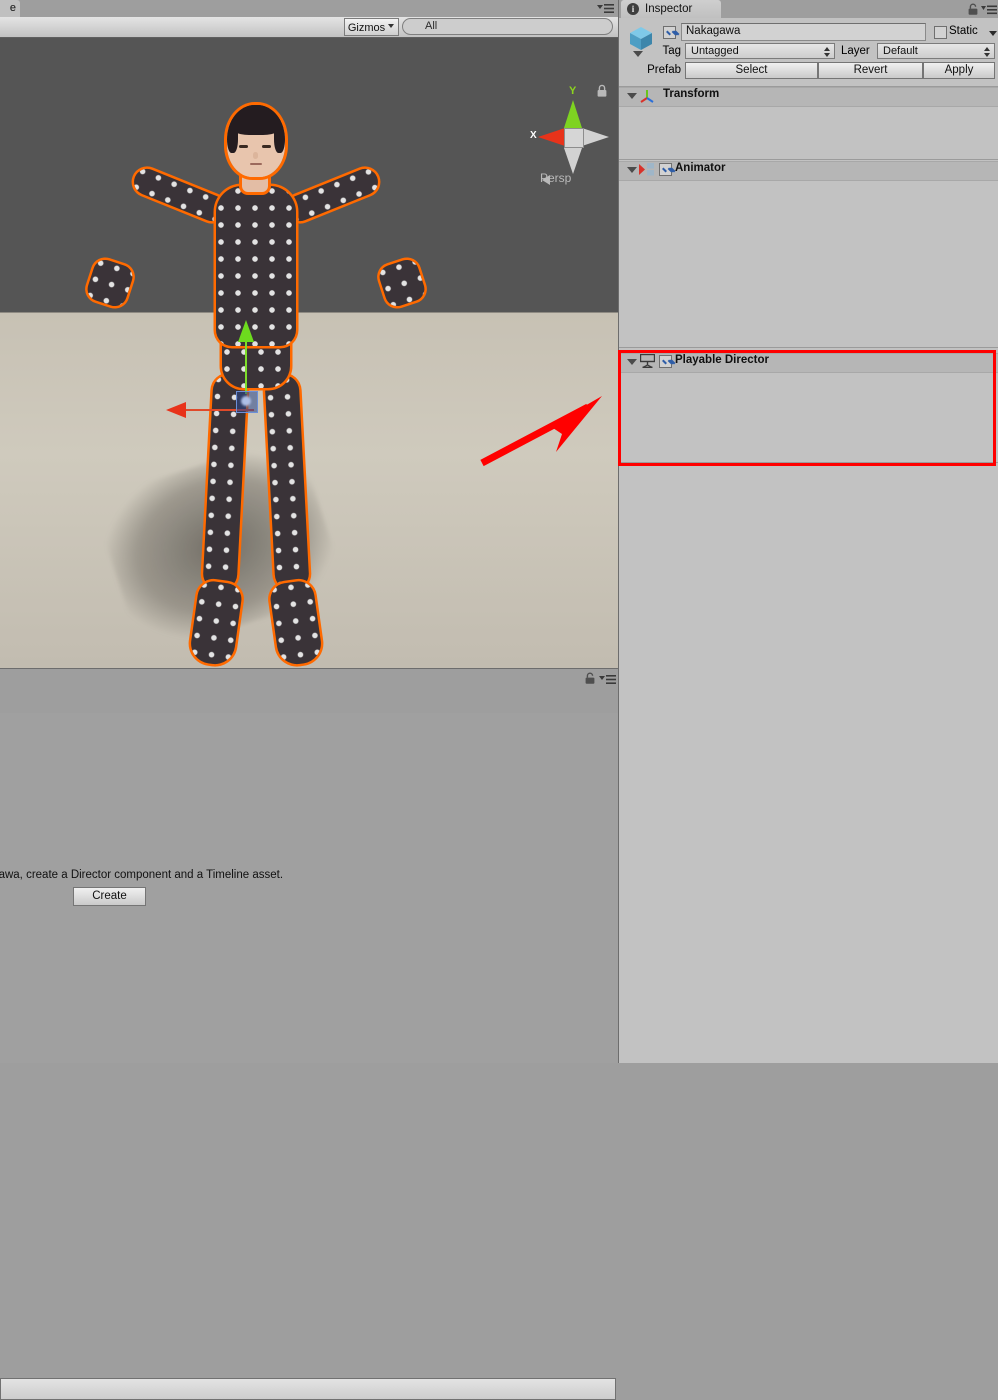  Describe the element at coordinates (551, 137) in the screenshot. I see `gizmo-x-cone-icon` at that location.